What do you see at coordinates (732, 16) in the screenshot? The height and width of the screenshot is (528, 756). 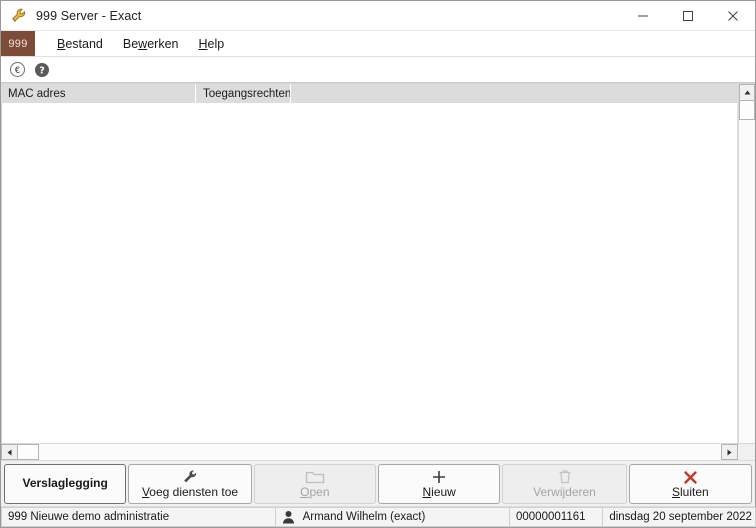 I see `close-button` at bounding box center [732, 16].